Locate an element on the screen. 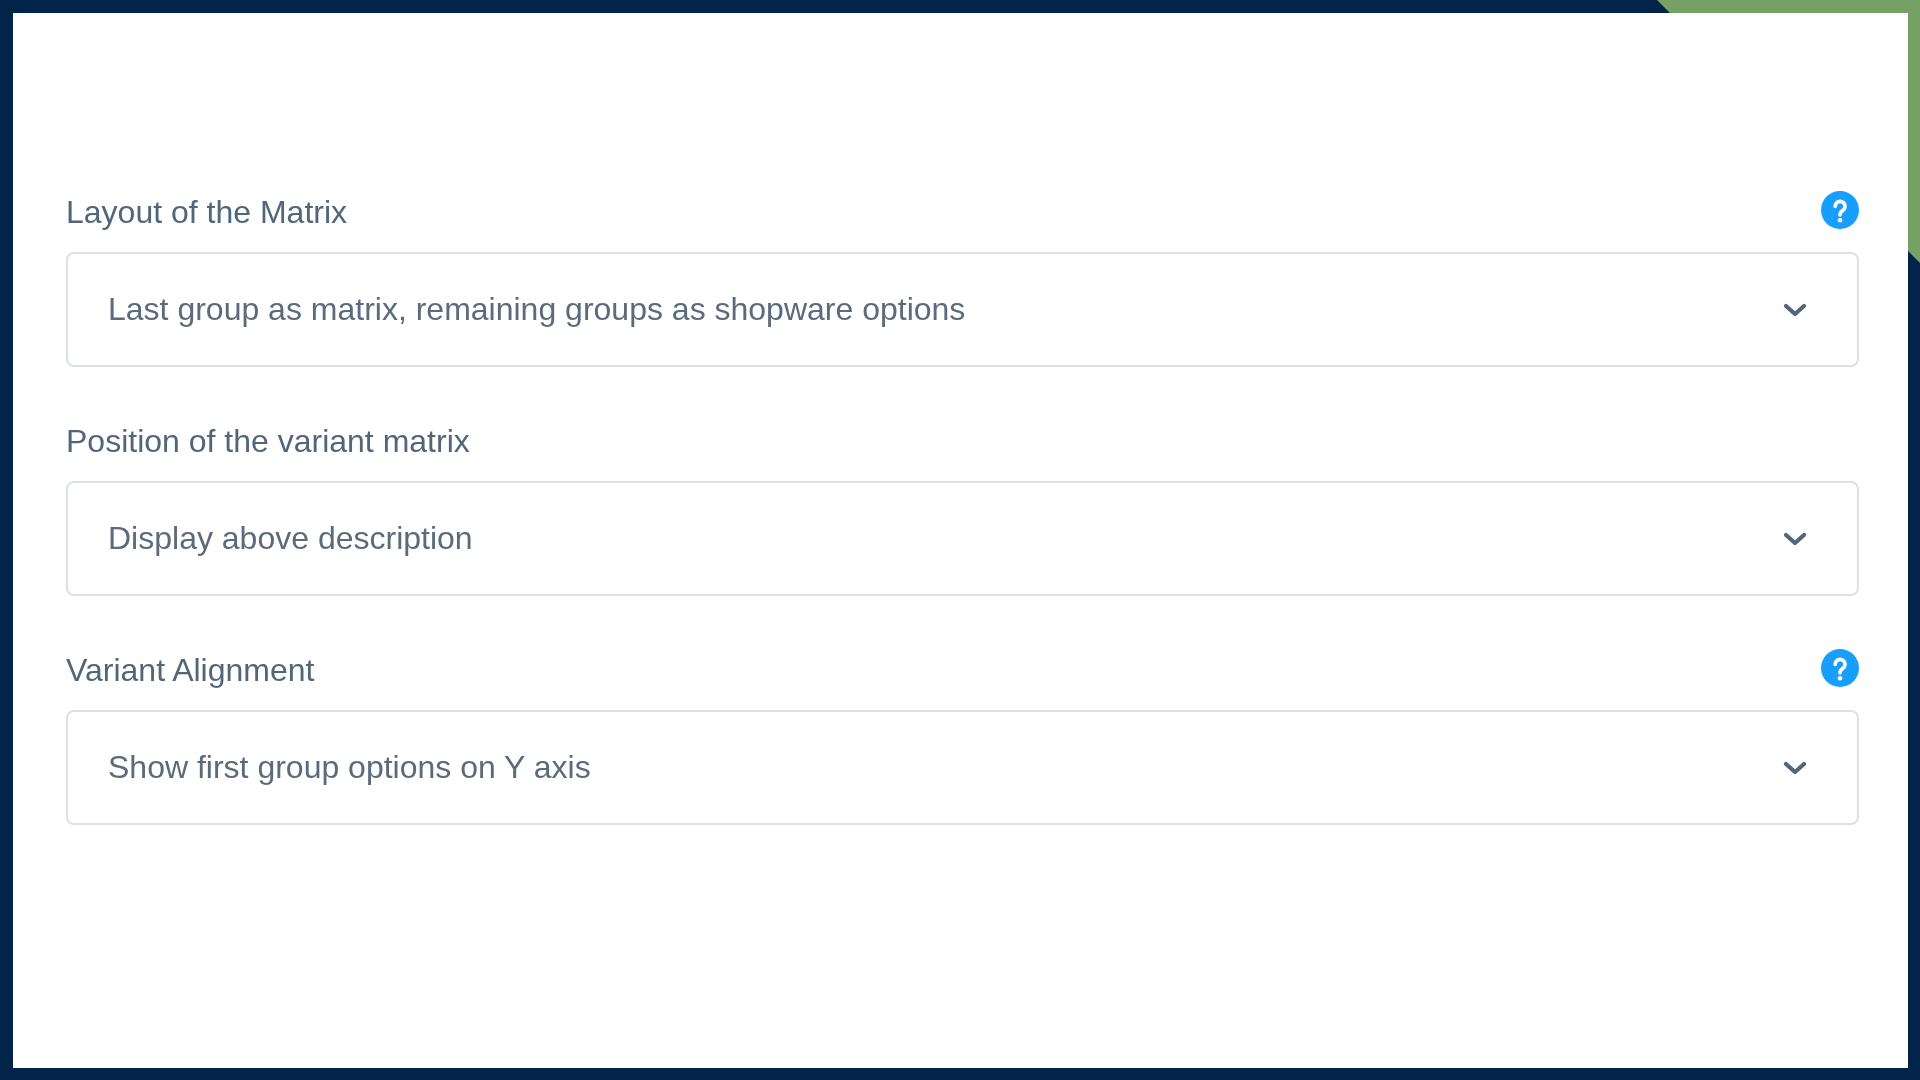 The width and height of the screenshot is (1920, 1080). select-field: Show first group options on Y axis is located at coordinates (962, 767).